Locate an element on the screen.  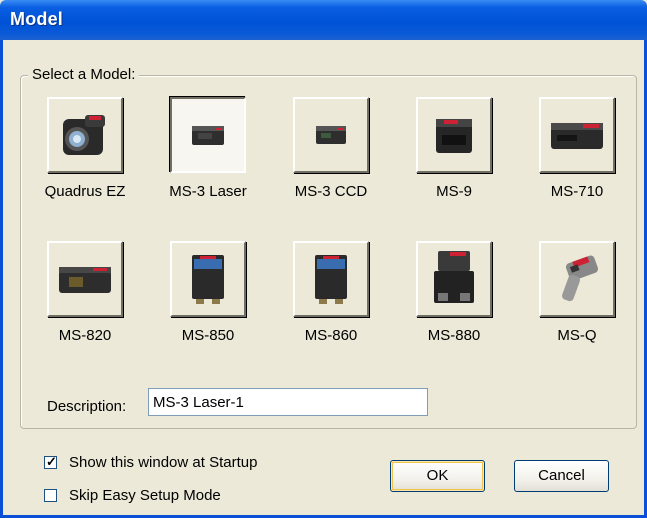
model-option-ms-710: MS-710 is located at coordinates (577, 148).